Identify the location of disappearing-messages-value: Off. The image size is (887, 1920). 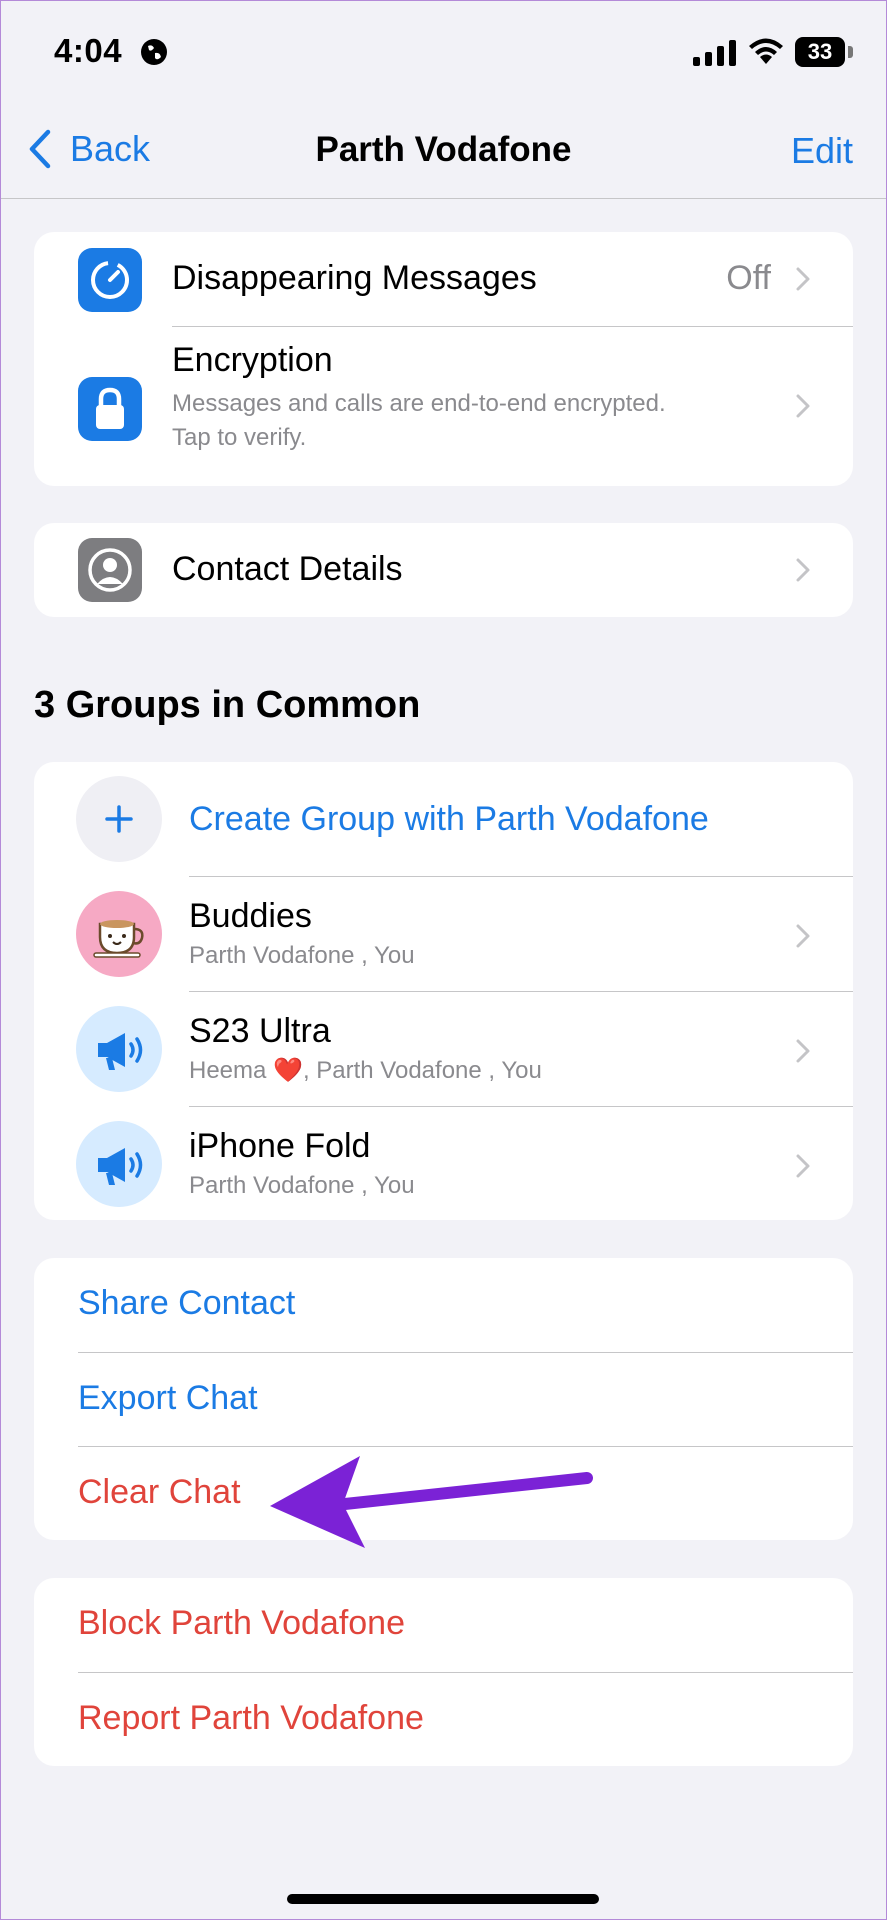
(748, 278).